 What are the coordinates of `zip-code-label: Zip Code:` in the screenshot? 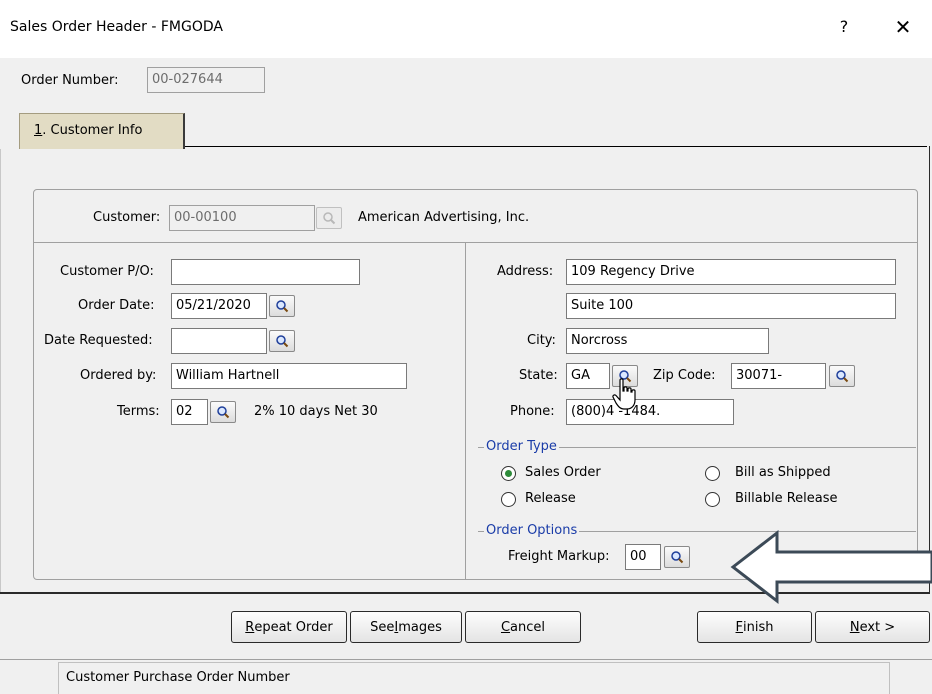 It's located at (684, 375).